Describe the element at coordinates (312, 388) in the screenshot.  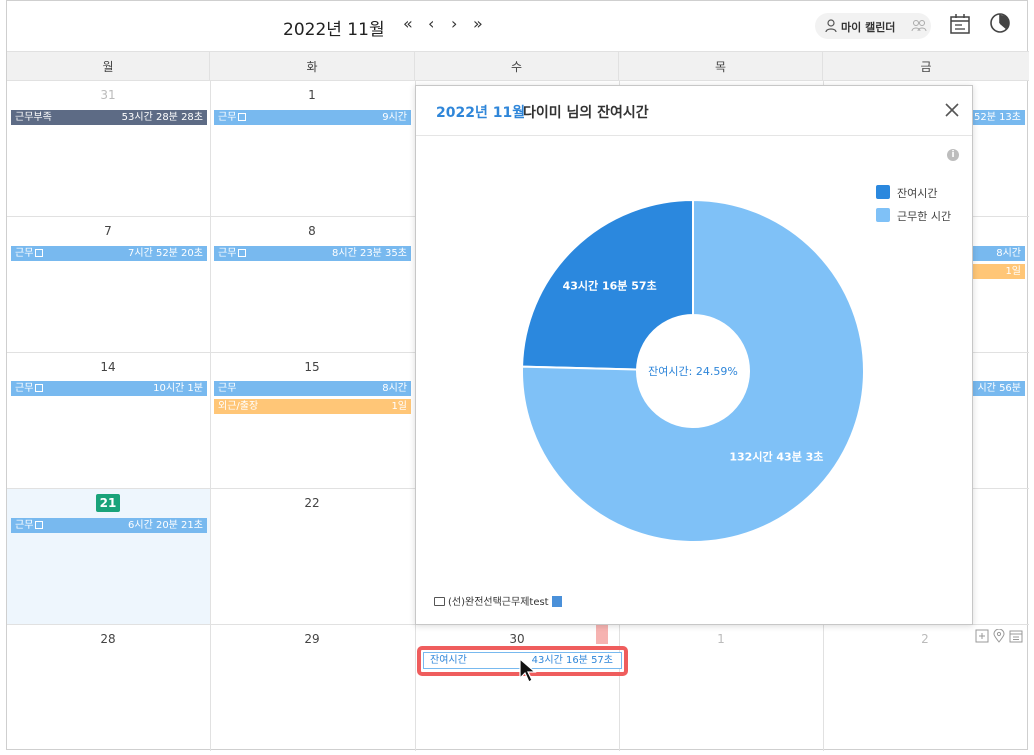
I see `event-bar: 근무 8시간` at that location.